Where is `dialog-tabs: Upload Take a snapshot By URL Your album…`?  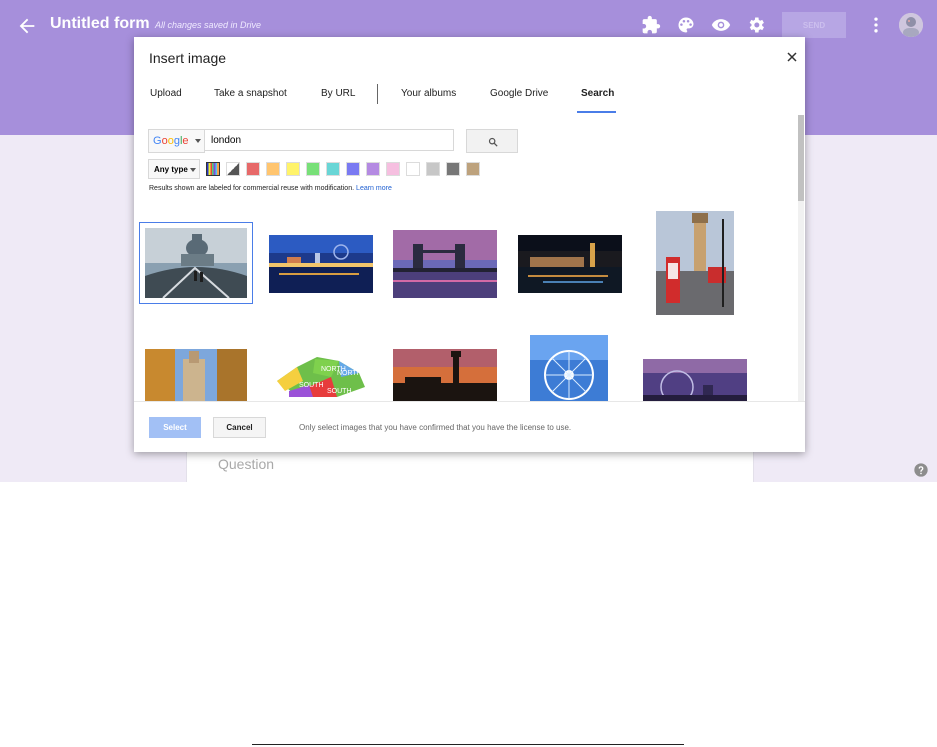
dialog-tabs: Upload Take a snapshot By URL Your album… is located at coordinates (469, 96).